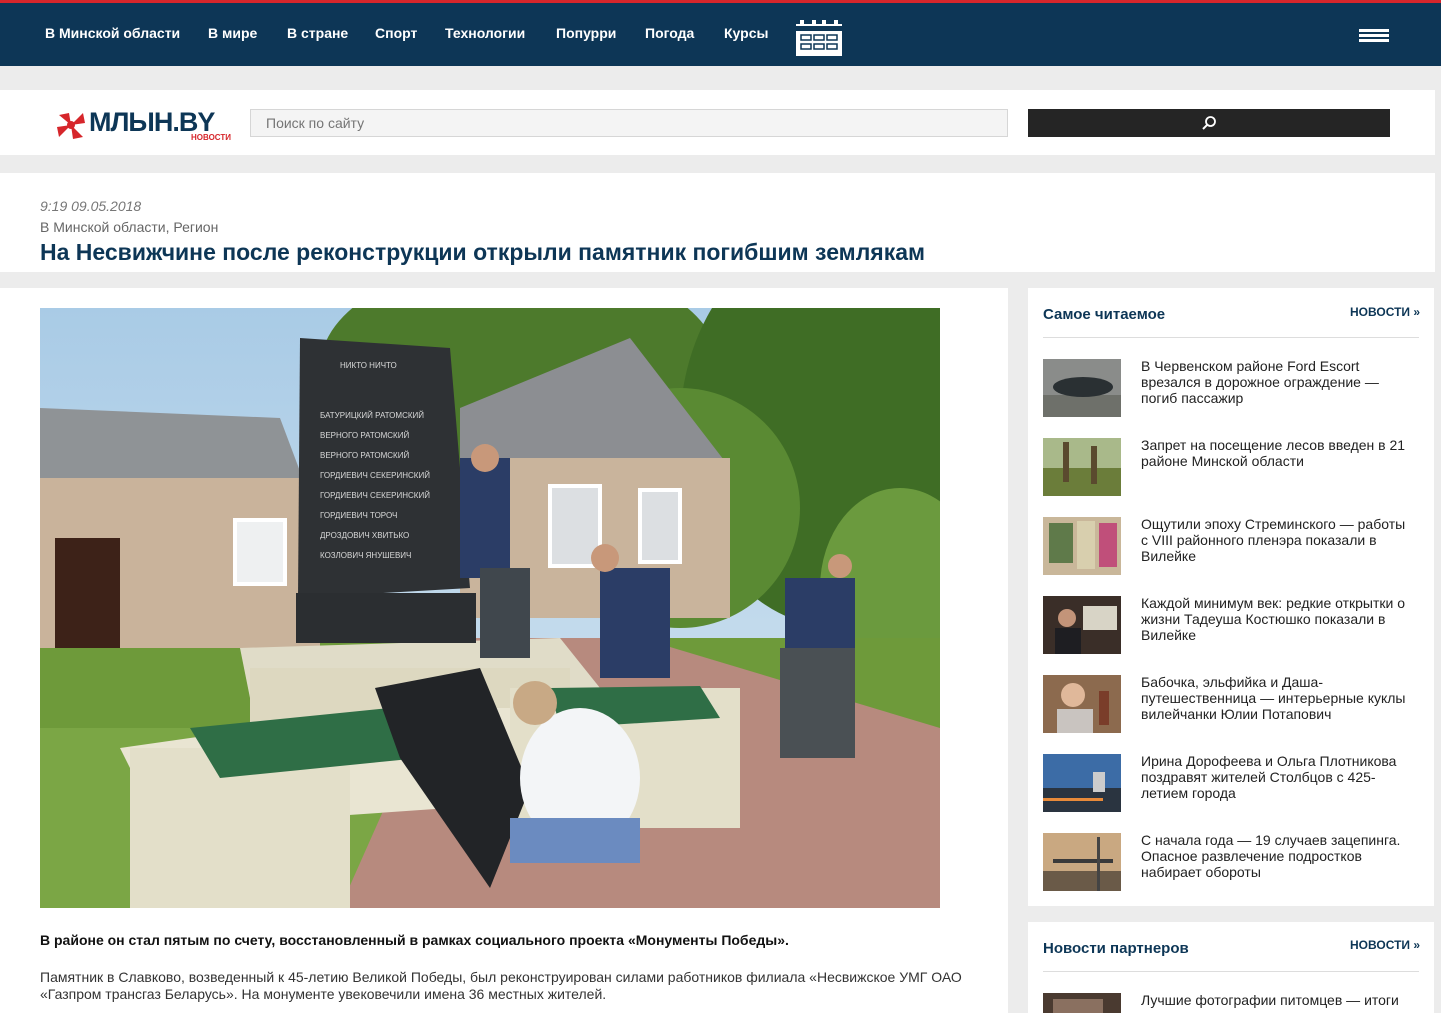 The image size is (1441, 1013). Describe the element at coordinates (1116, 948) in the screenshot. I see `partner-news-title: Новости партнеров` at that location.